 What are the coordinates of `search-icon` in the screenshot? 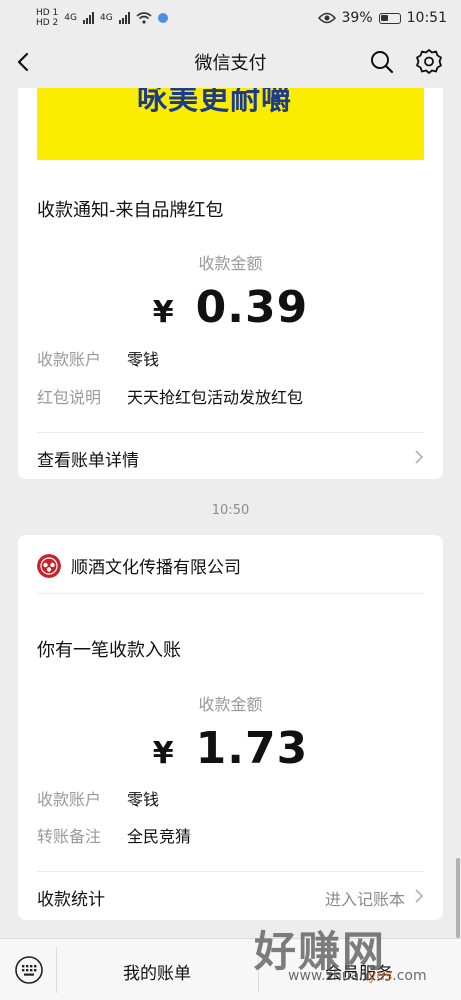 It's located at (382, 62).